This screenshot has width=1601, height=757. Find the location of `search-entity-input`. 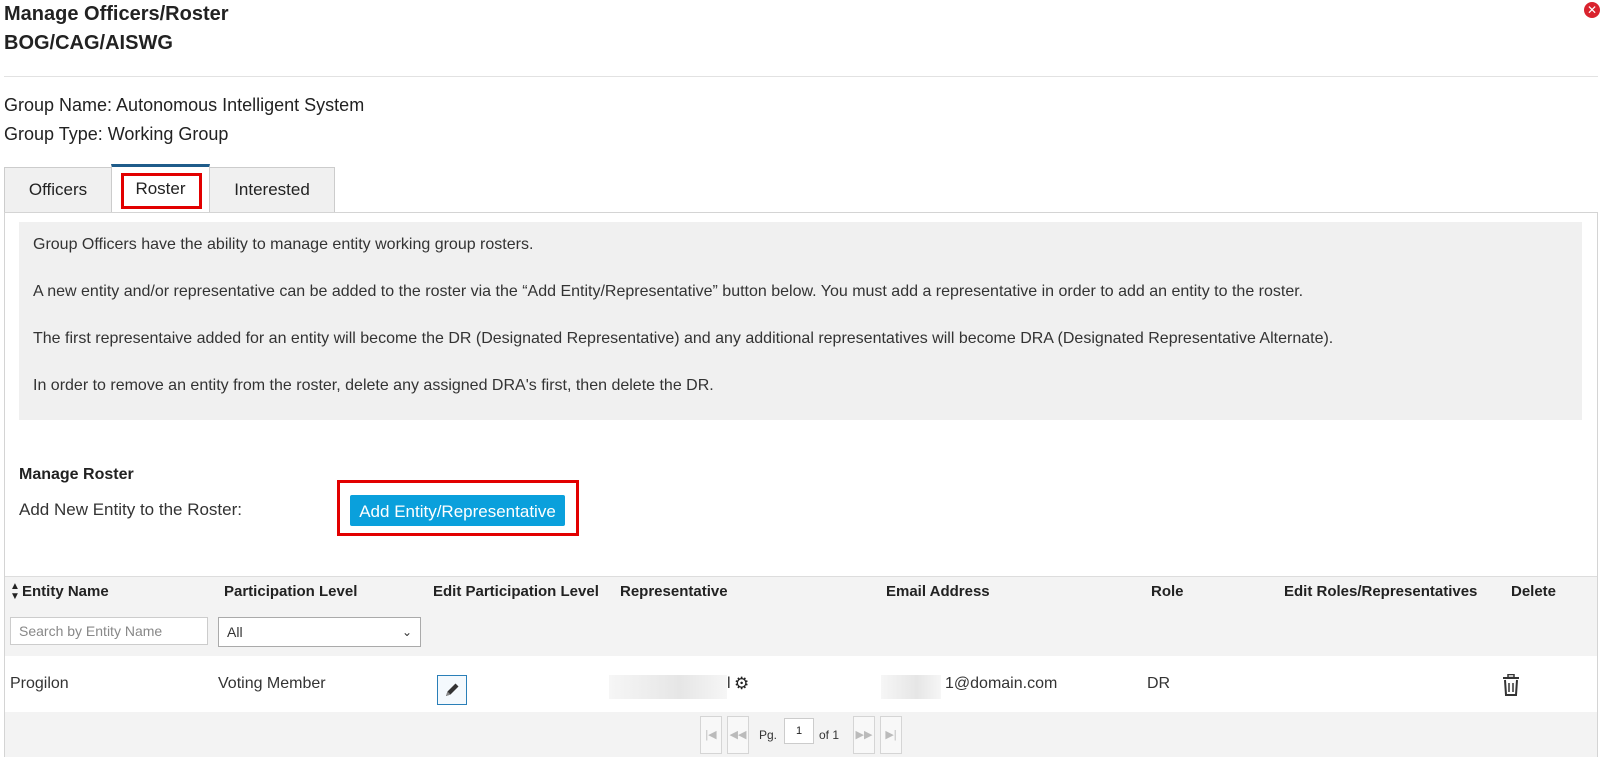

search-entity-input is located at coordinates (109, 631).